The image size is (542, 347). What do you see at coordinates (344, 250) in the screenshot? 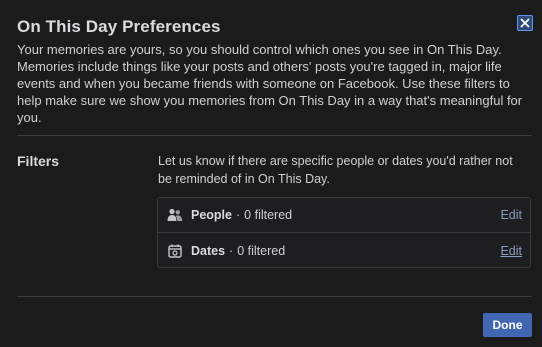
I see `filter-row-dates: Dates · 0 filtered Edit` at bounding box center [344, 250].